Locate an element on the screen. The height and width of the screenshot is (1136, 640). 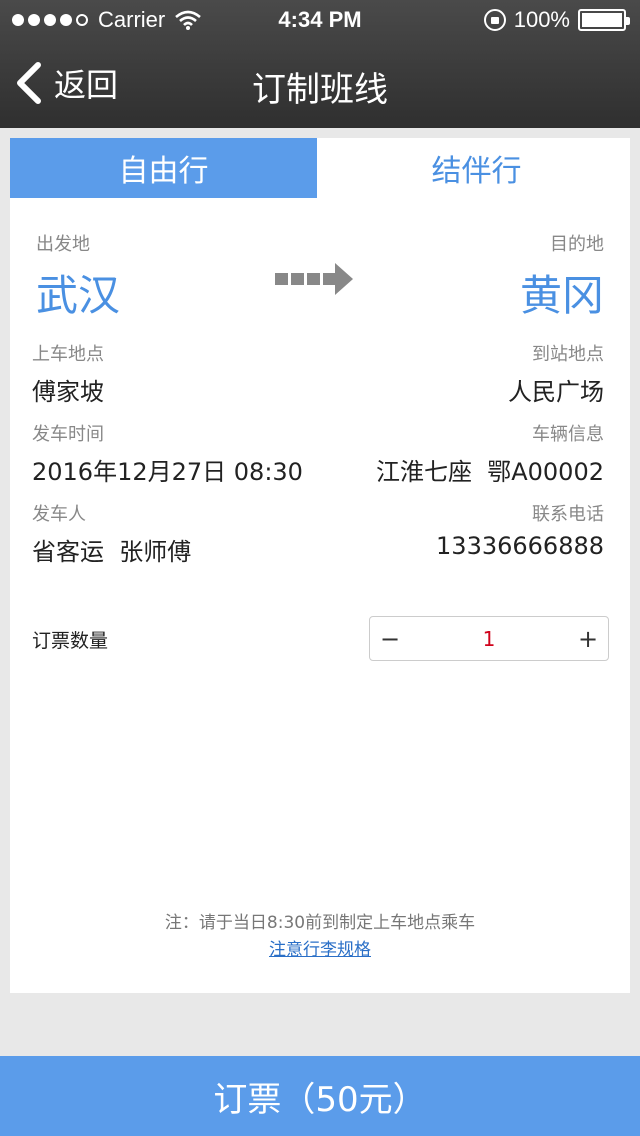
destination-label: 目的地 is located at coordinates (577, 244).